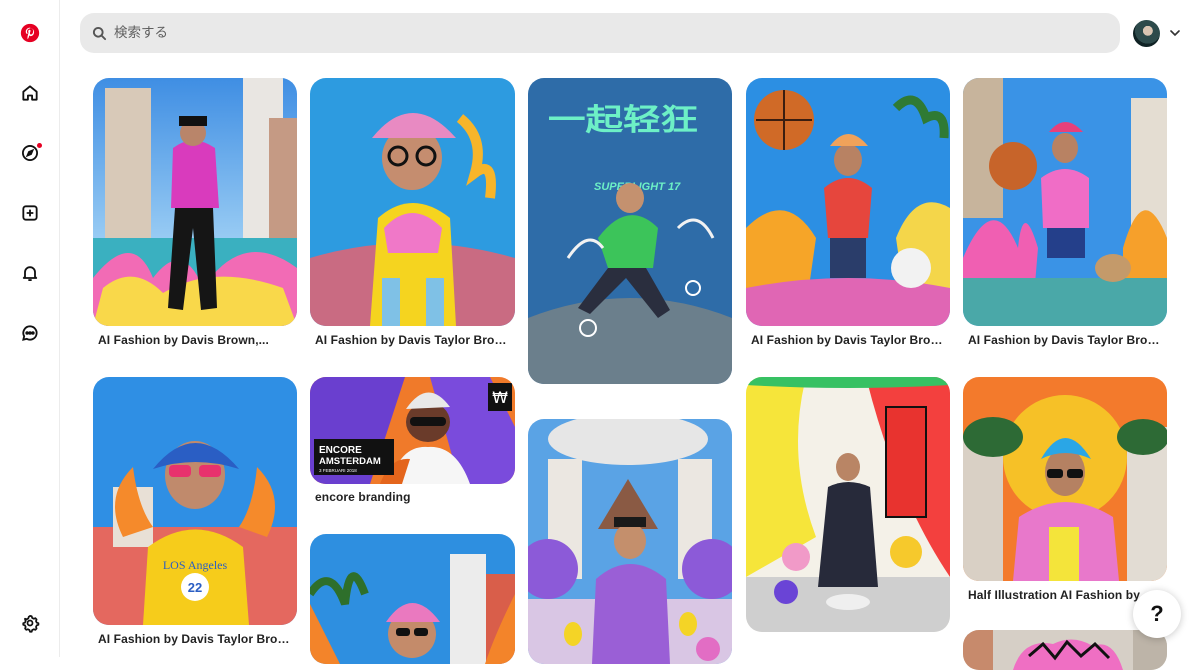  I want to click on notifications-bell-icon, so click(30, 273).